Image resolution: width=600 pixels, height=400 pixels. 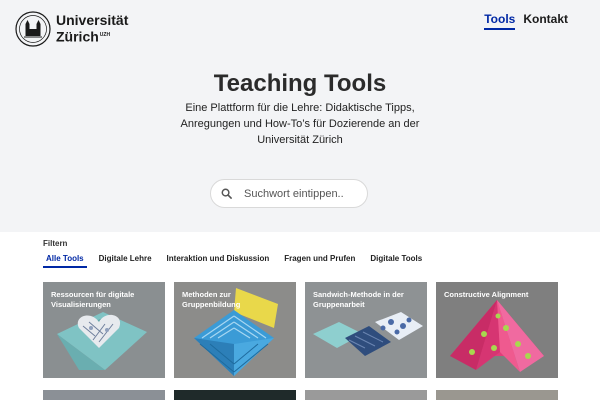 I want to click on search-input, so click(x=304, y=193).